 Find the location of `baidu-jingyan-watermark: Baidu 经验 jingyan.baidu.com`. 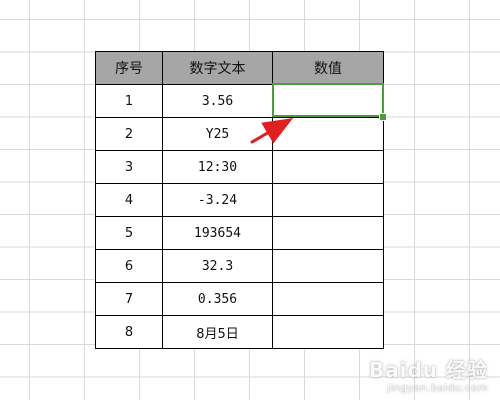

baidu-jingyan-watermark: Baidu 经验 jingyan.baidu.com is located at coordinates (428, 374).